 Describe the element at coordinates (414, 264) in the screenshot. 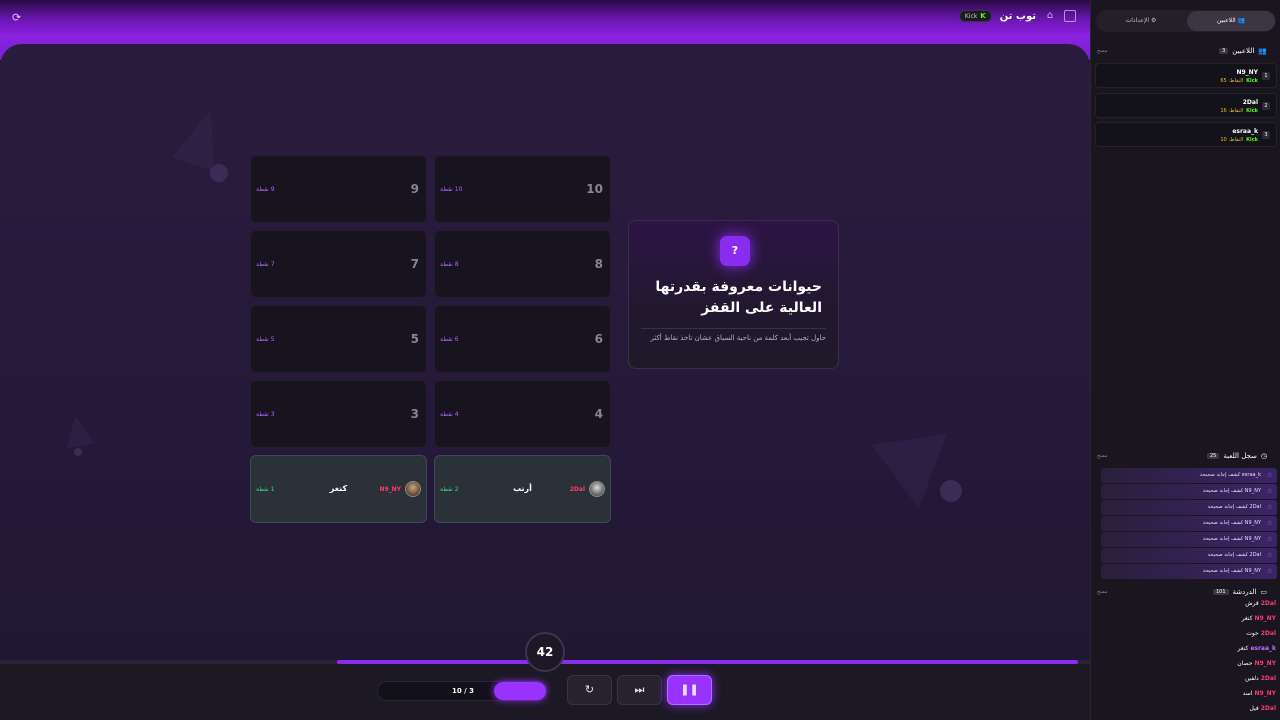

I see `slot-number: 7` at that location.